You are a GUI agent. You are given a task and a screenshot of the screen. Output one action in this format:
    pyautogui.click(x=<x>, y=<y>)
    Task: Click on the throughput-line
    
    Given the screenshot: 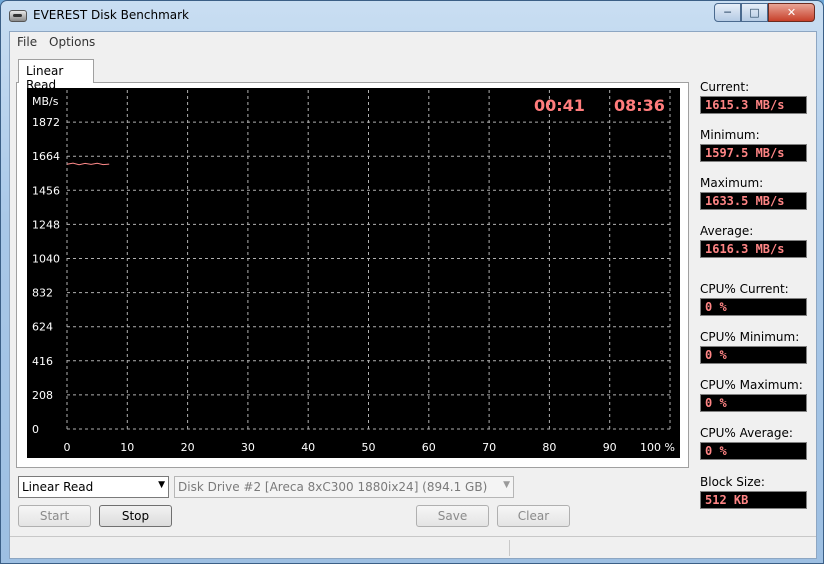 What is the action you would take?
    pyautogui.click(x=88, y=164)
    